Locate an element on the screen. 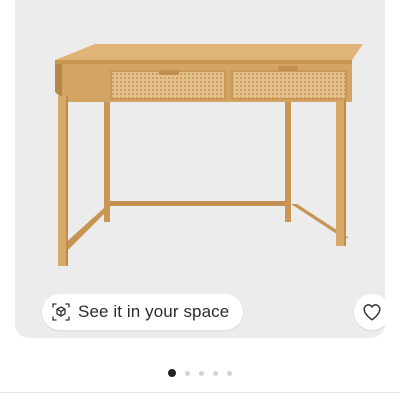 The height and width of the screenshot is (400, 400). see-in-space-label: See it in your space is located at coordinates (154, 311).